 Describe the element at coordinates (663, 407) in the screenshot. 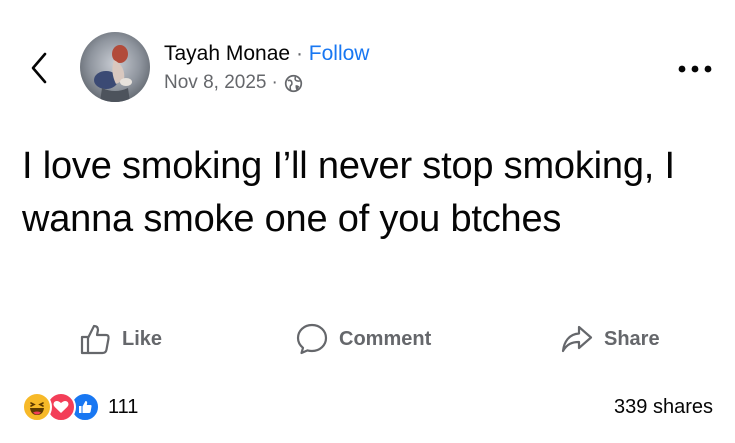

I see `shares-count: 339 shares` at that location.